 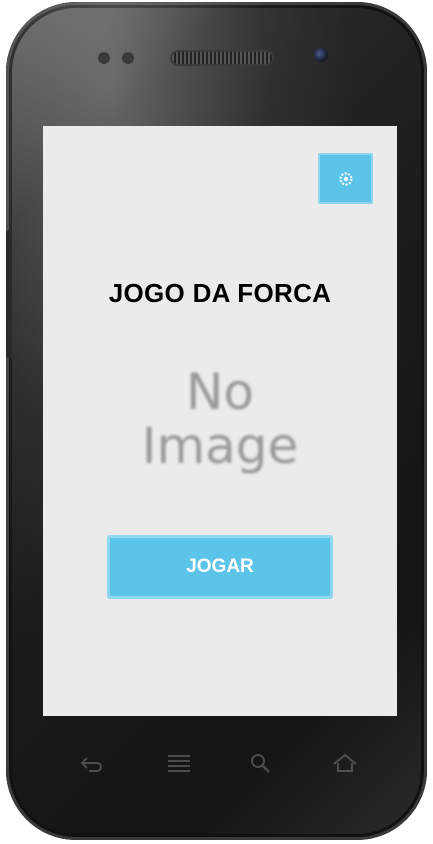 I want to click on device-nav-bar, so click(x=220, y=764).